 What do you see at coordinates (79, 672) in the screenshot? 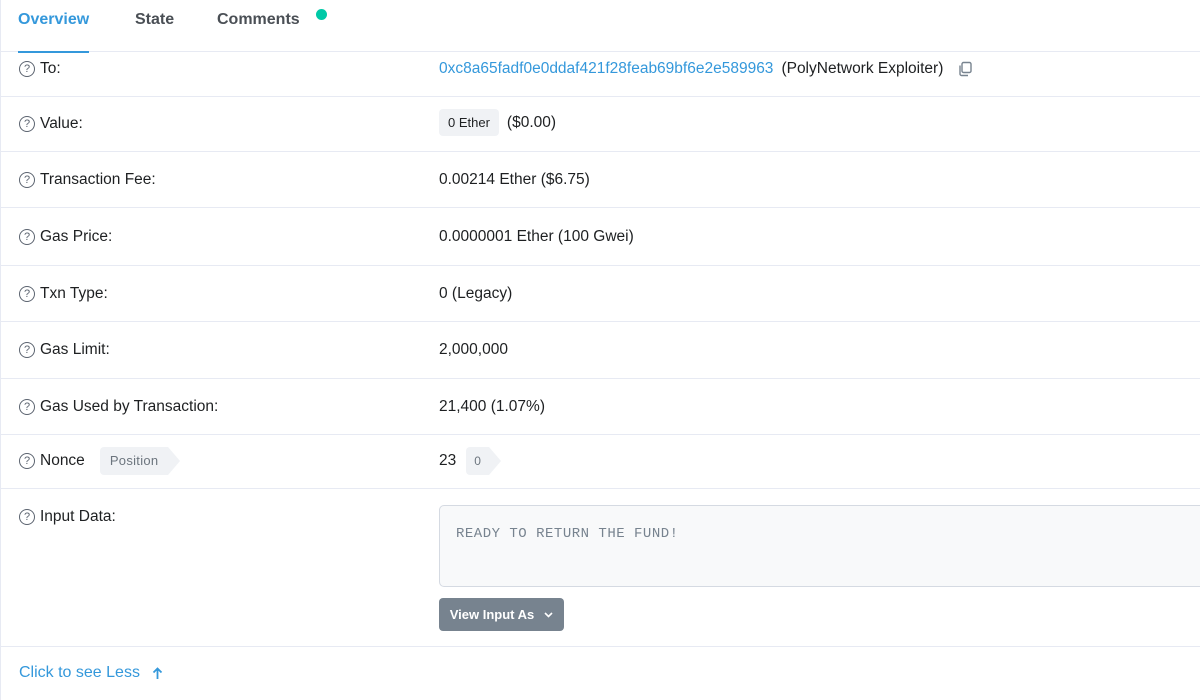
I see `see-less-label: Click to see Less` at bounding box center [79, 672].